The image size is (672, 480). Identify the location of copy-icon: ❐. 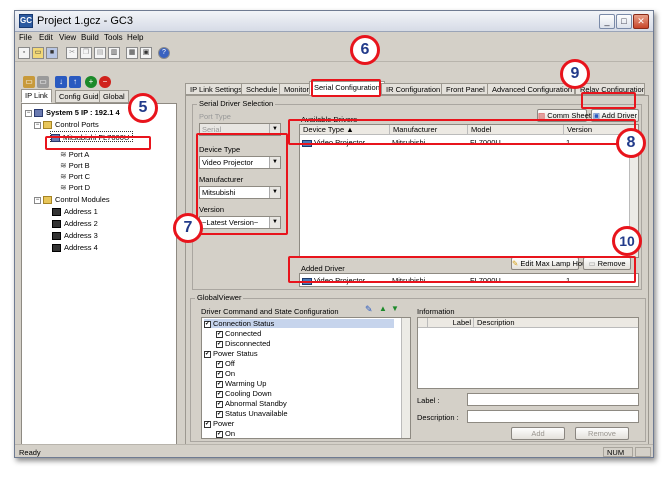
(86, 53).